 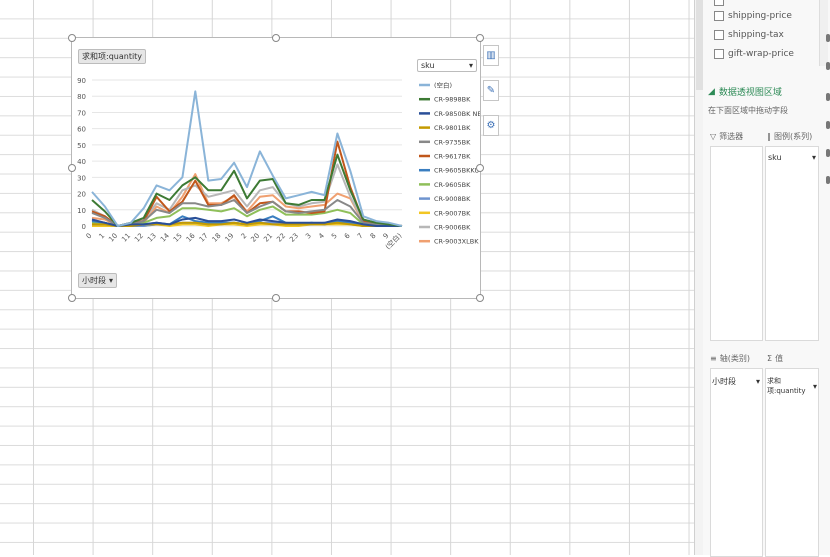 What do you see at coordinates (321, 235) in the screenshot?
I see `x-tick-label: 4` at bounding box center [321, 235].